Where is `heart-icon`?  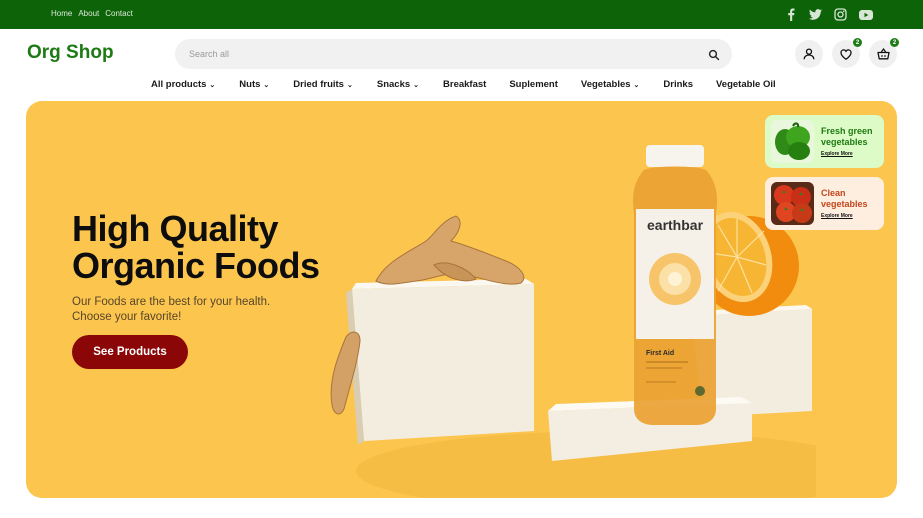
heart-icon is located at coordinates (846, 54).